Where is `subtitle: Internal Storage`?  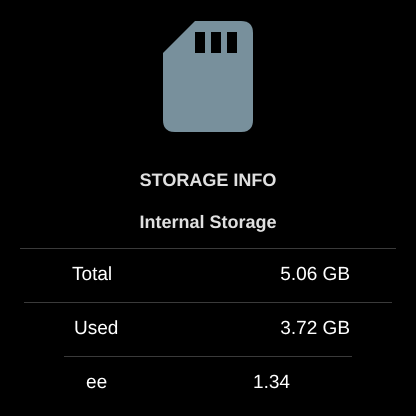 subtitle: Internal Storage is located at coordinates (208, 222).